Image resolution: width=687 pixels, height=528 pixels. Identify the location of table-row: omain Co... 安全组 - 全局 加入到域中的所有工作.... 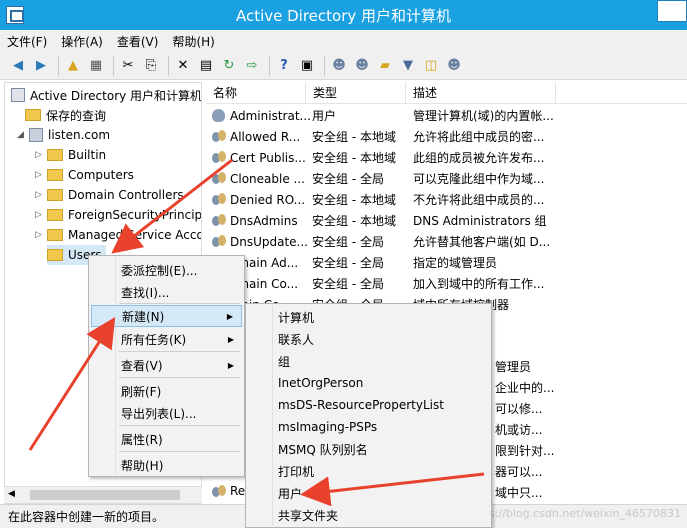
(446, 283).